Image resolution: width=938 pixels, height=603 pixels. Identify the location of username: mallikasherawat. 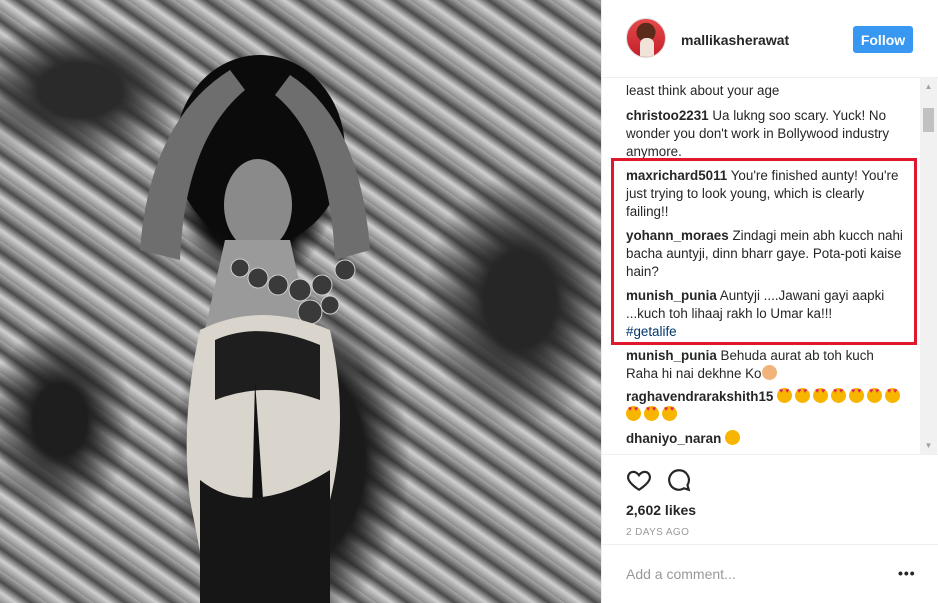
(735, 40).